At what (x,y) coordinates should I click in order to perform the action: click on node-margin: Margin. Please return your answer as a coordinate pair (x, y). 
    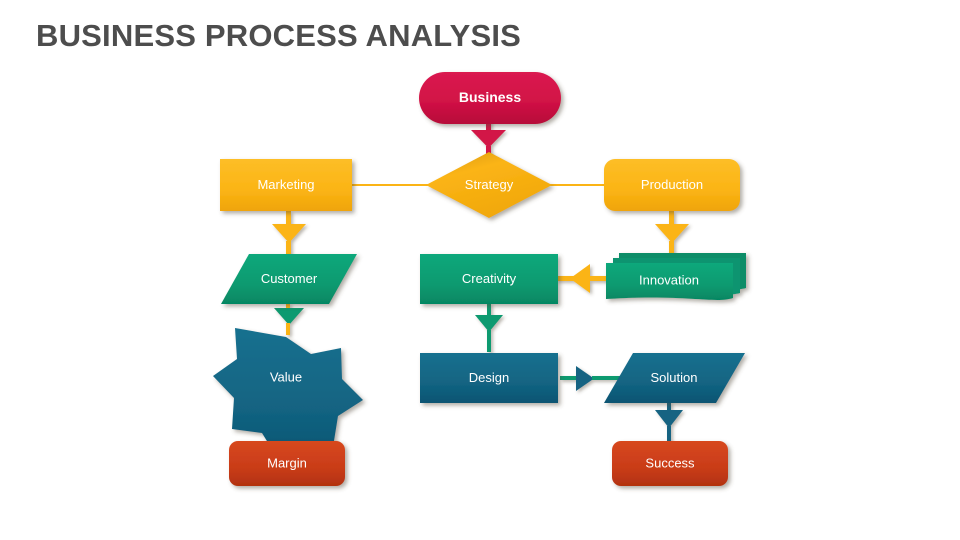
    Looking at the image, I should click on (287, 463).